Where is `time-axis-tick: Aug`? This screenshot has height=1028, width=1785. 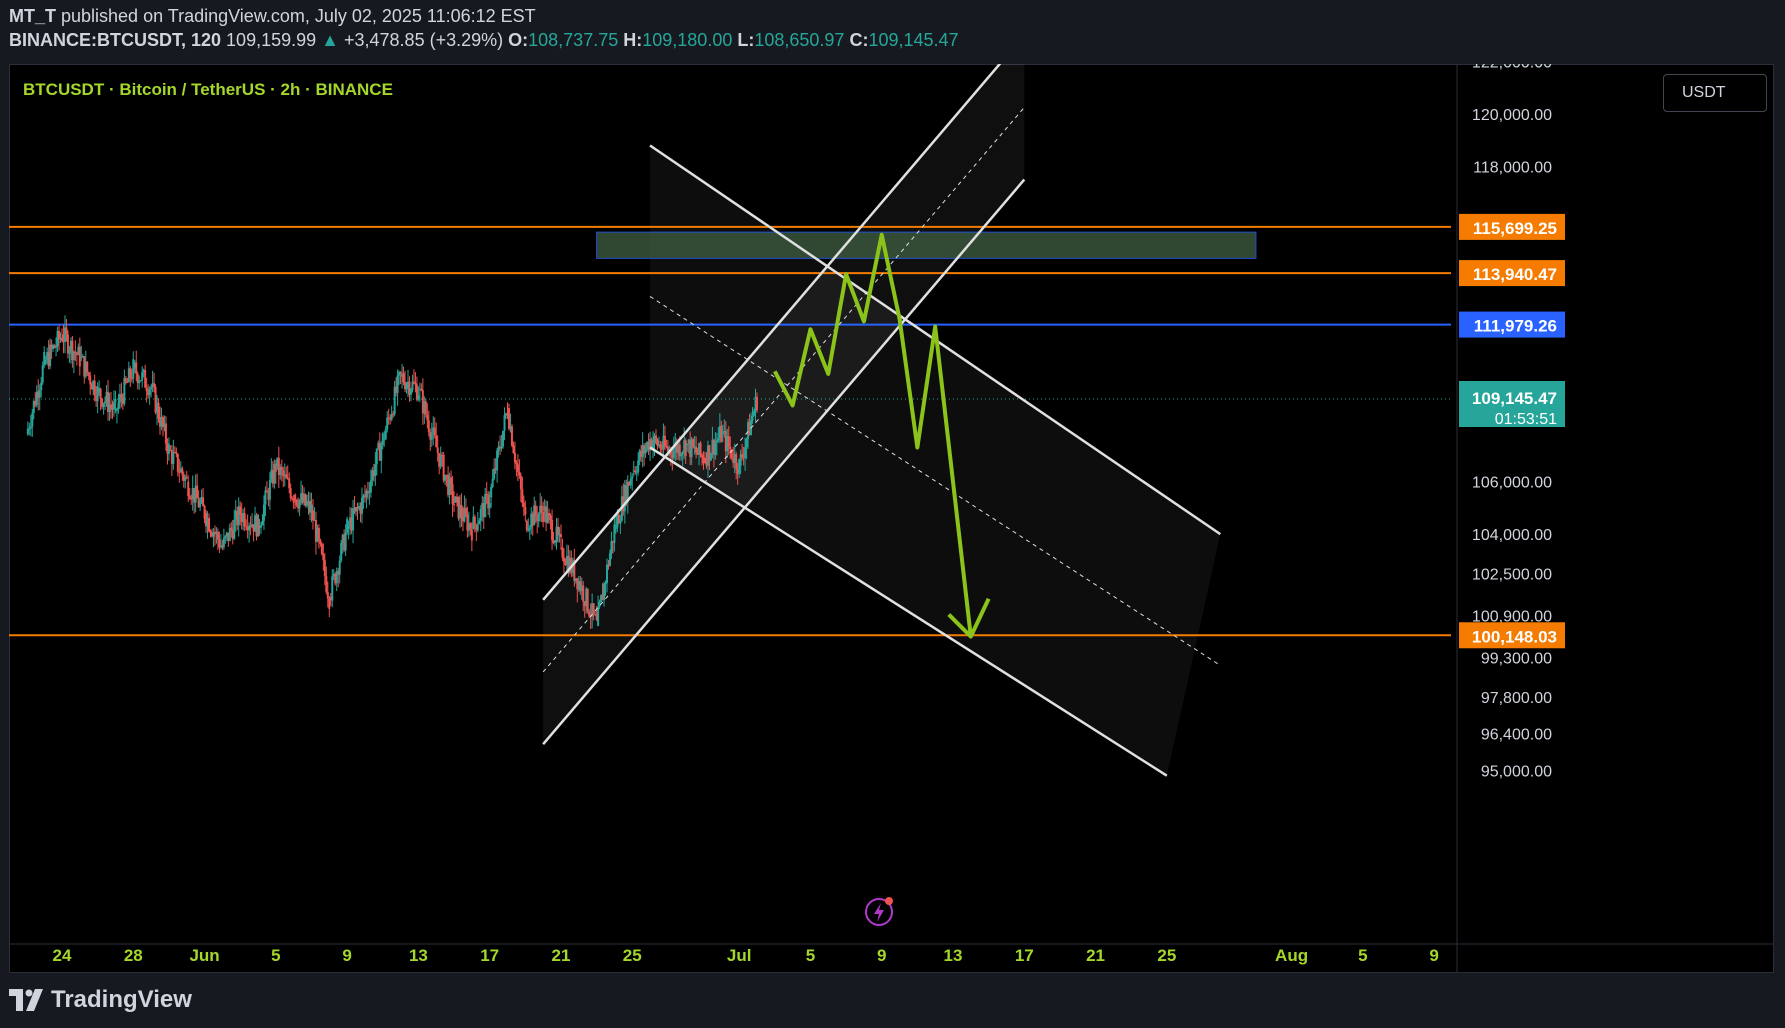 time-axis-tick: Aug is located at coordinates (1291, 955).